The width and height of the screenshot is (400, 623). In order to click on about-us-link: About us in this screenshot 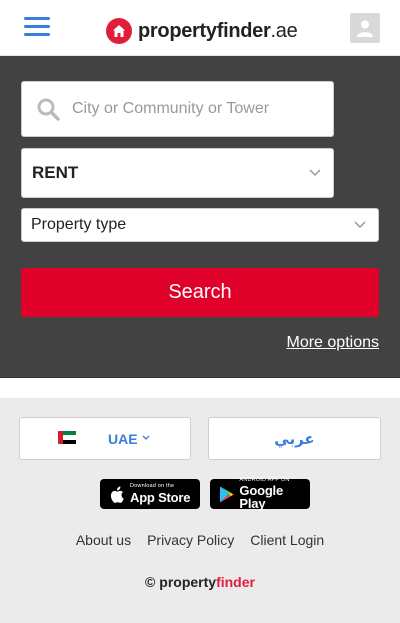, I will do `click(103, 540)`.